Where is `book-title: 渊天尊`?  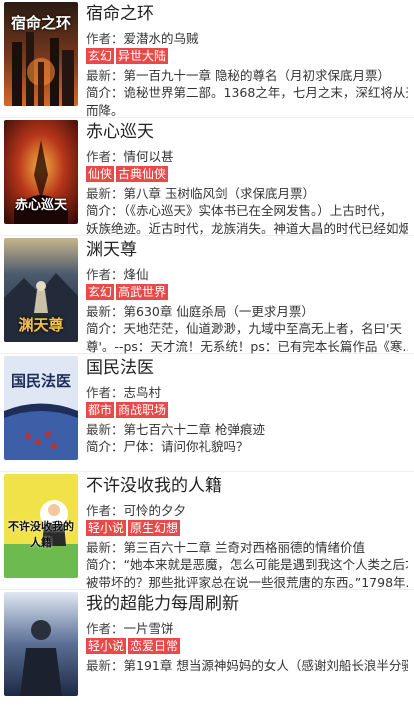
book-title: 渊天尊 is located at coordinates (247, 250).